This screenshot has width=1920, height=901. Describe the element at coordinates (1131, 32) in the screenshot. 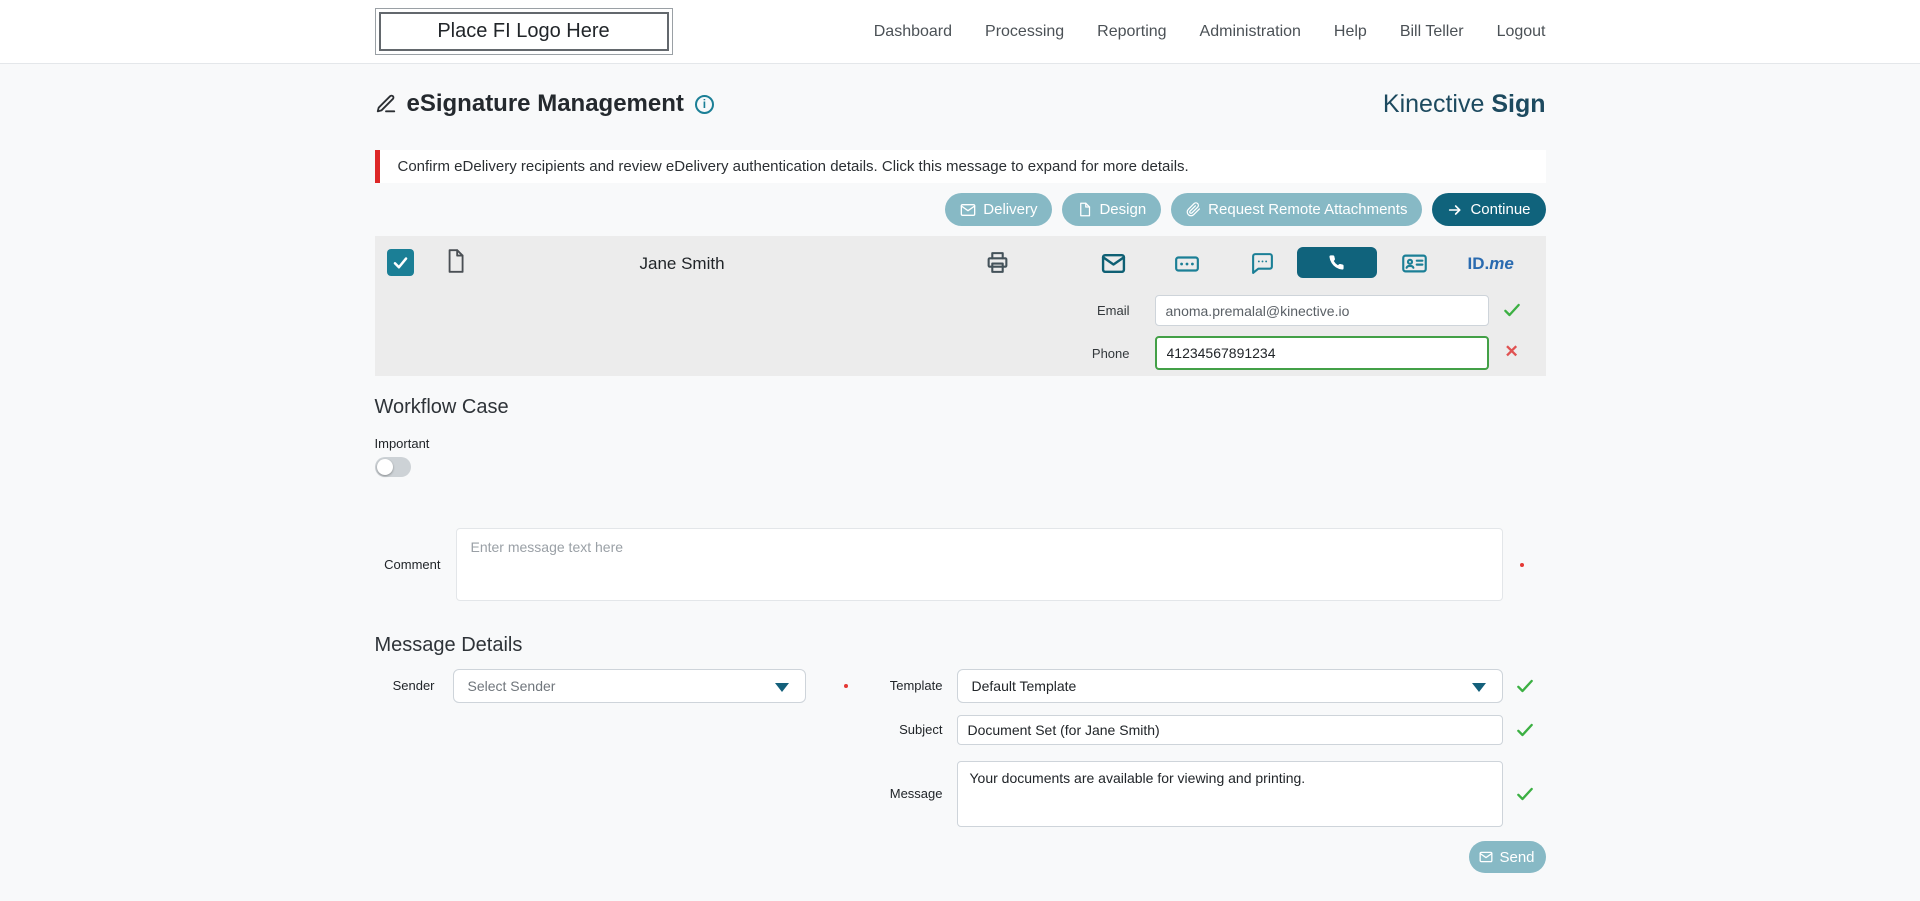

I see `nav-item-reporting: Reporting` at that location.